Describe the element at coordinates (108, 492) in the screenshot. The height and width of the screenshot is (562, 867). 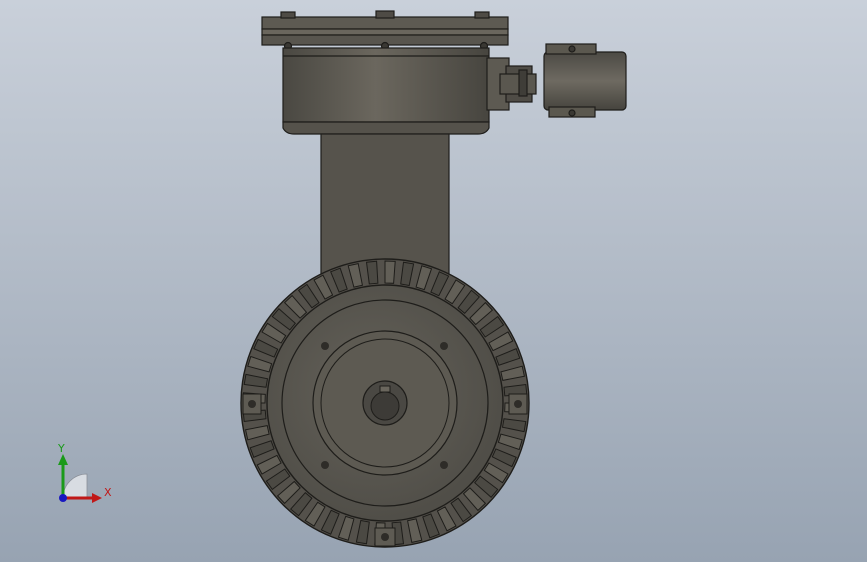
I see `x-axis-label: X` at that location.